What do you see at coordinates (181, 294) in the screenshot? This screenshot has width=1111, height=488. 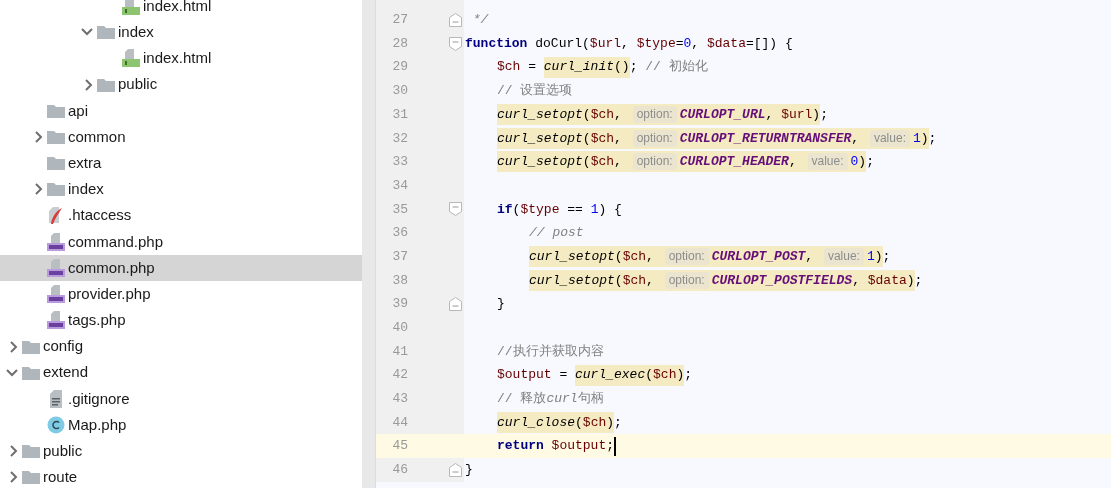 I see `tree-item: provider.php` at bounding box center [181, 294].